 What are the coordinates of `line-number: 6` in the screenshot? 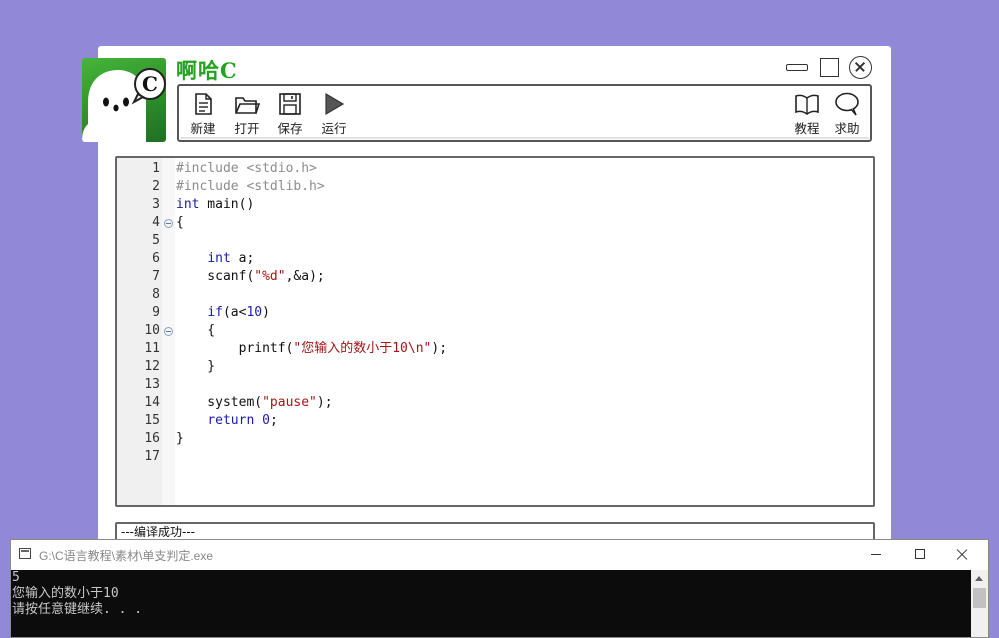 It's located at (156, 258).